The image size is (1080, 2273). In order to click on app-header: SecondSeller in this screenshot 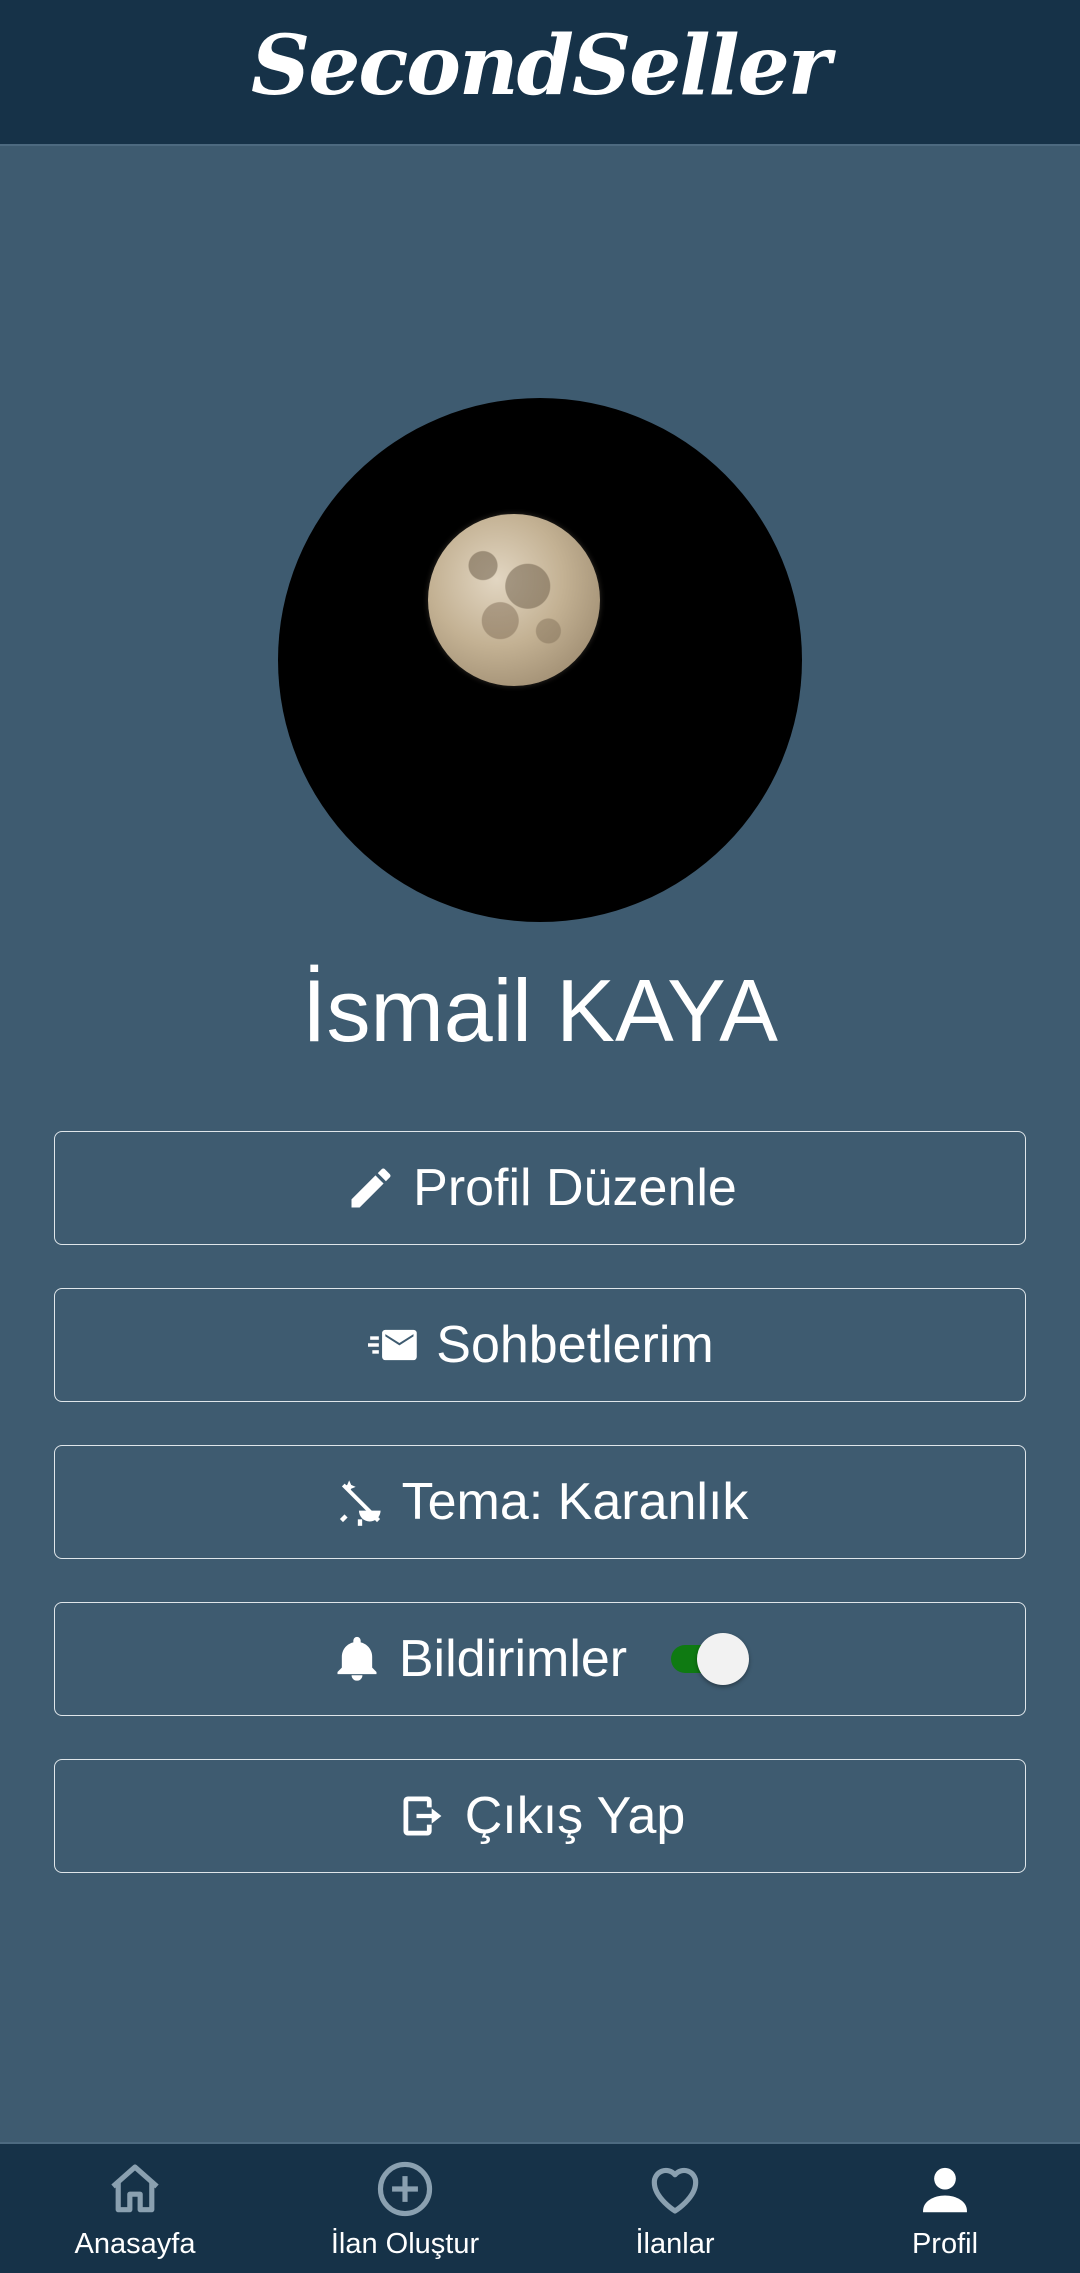, I will do `click(540, 73)`.